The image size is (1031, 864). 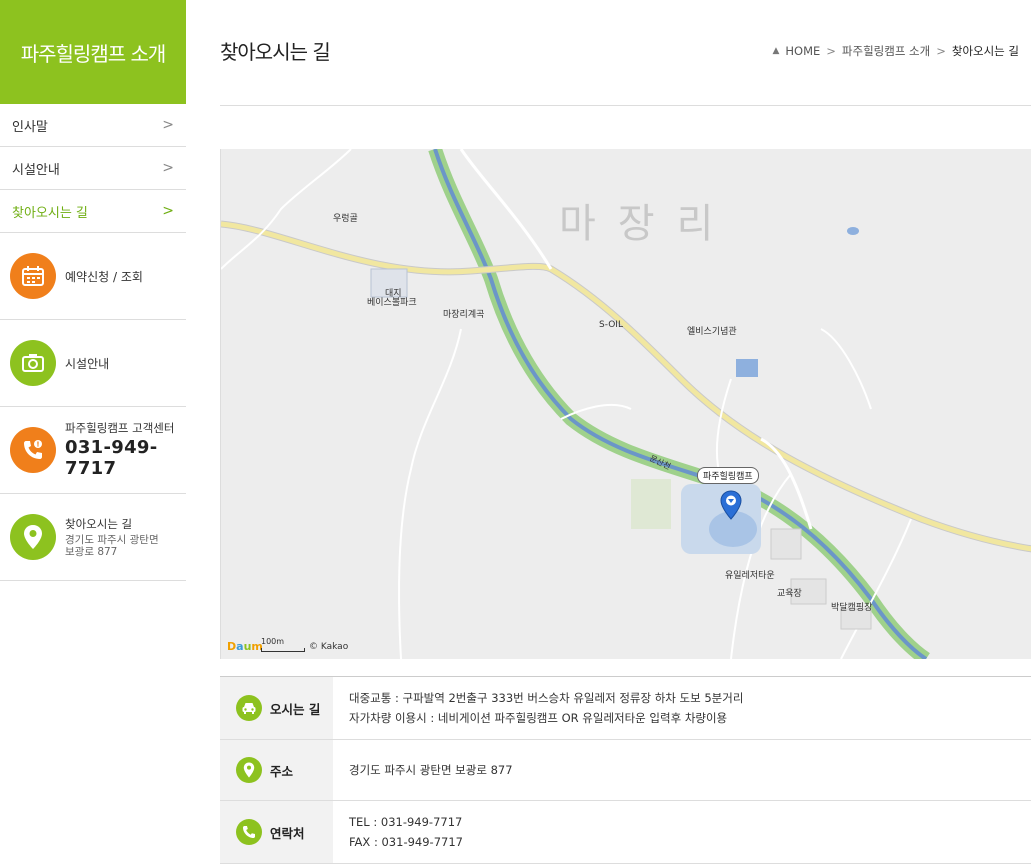 I want to click on customer-center-phone: 031-949-7717, so click(x=111, y=458).